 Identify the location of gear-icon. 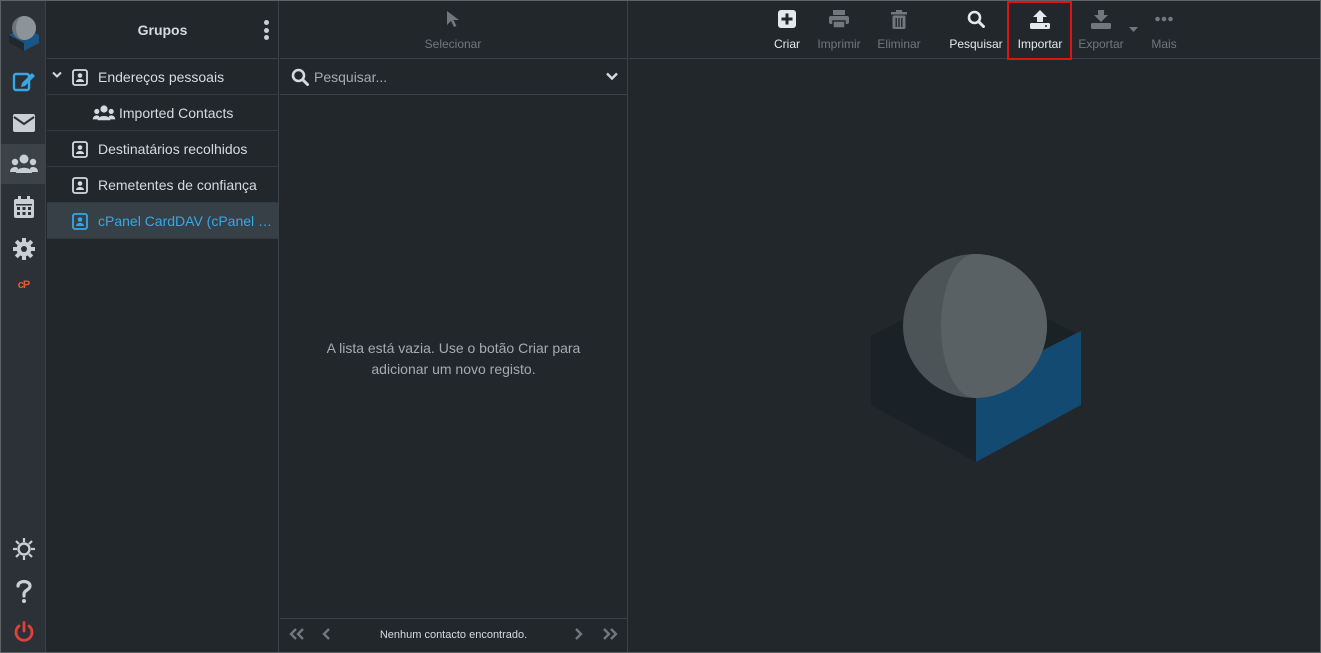
(23, 249).